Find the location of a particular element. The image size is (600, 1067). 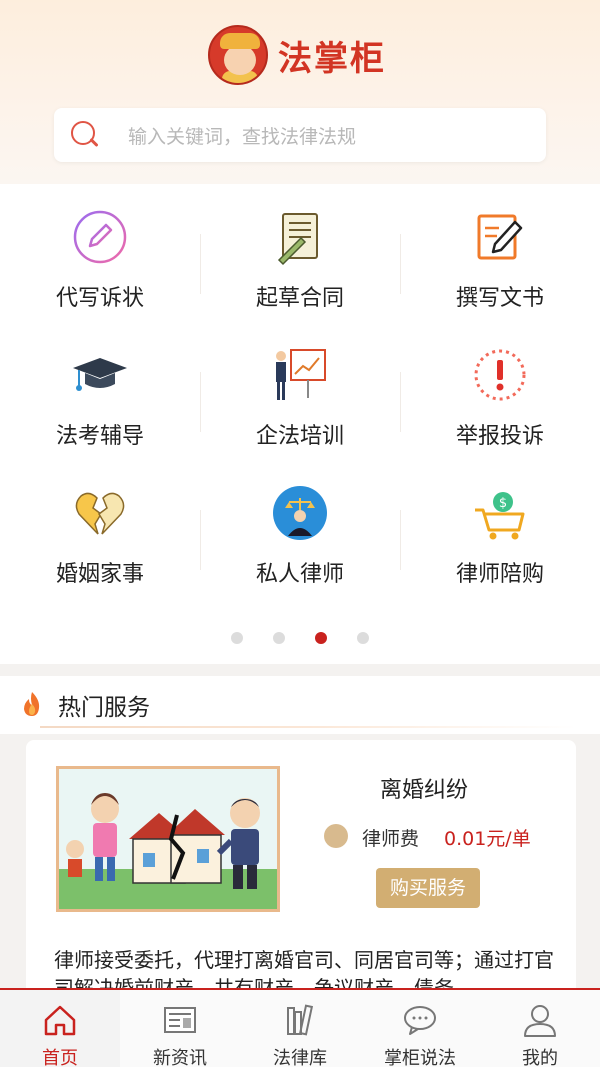

tab-label: 首页 is located at coordinates (60, 1057).